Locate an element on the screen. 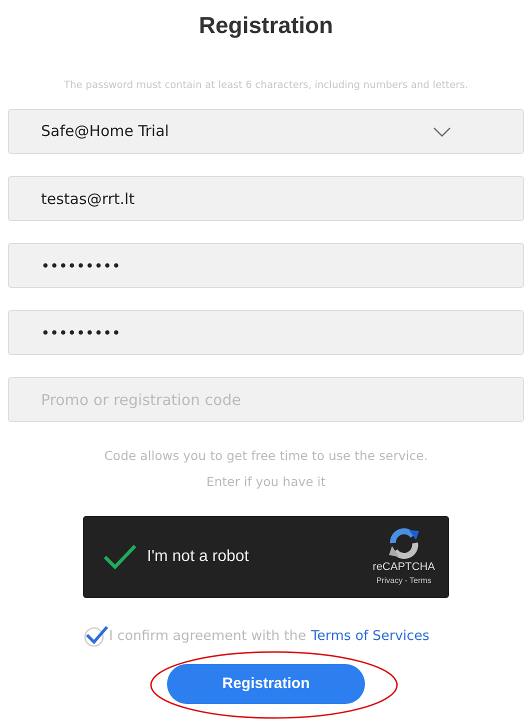 The height and width of the screenshot is (724, 524). agreement-text: I confirm agreement with the is located at coordinates (207, 636).